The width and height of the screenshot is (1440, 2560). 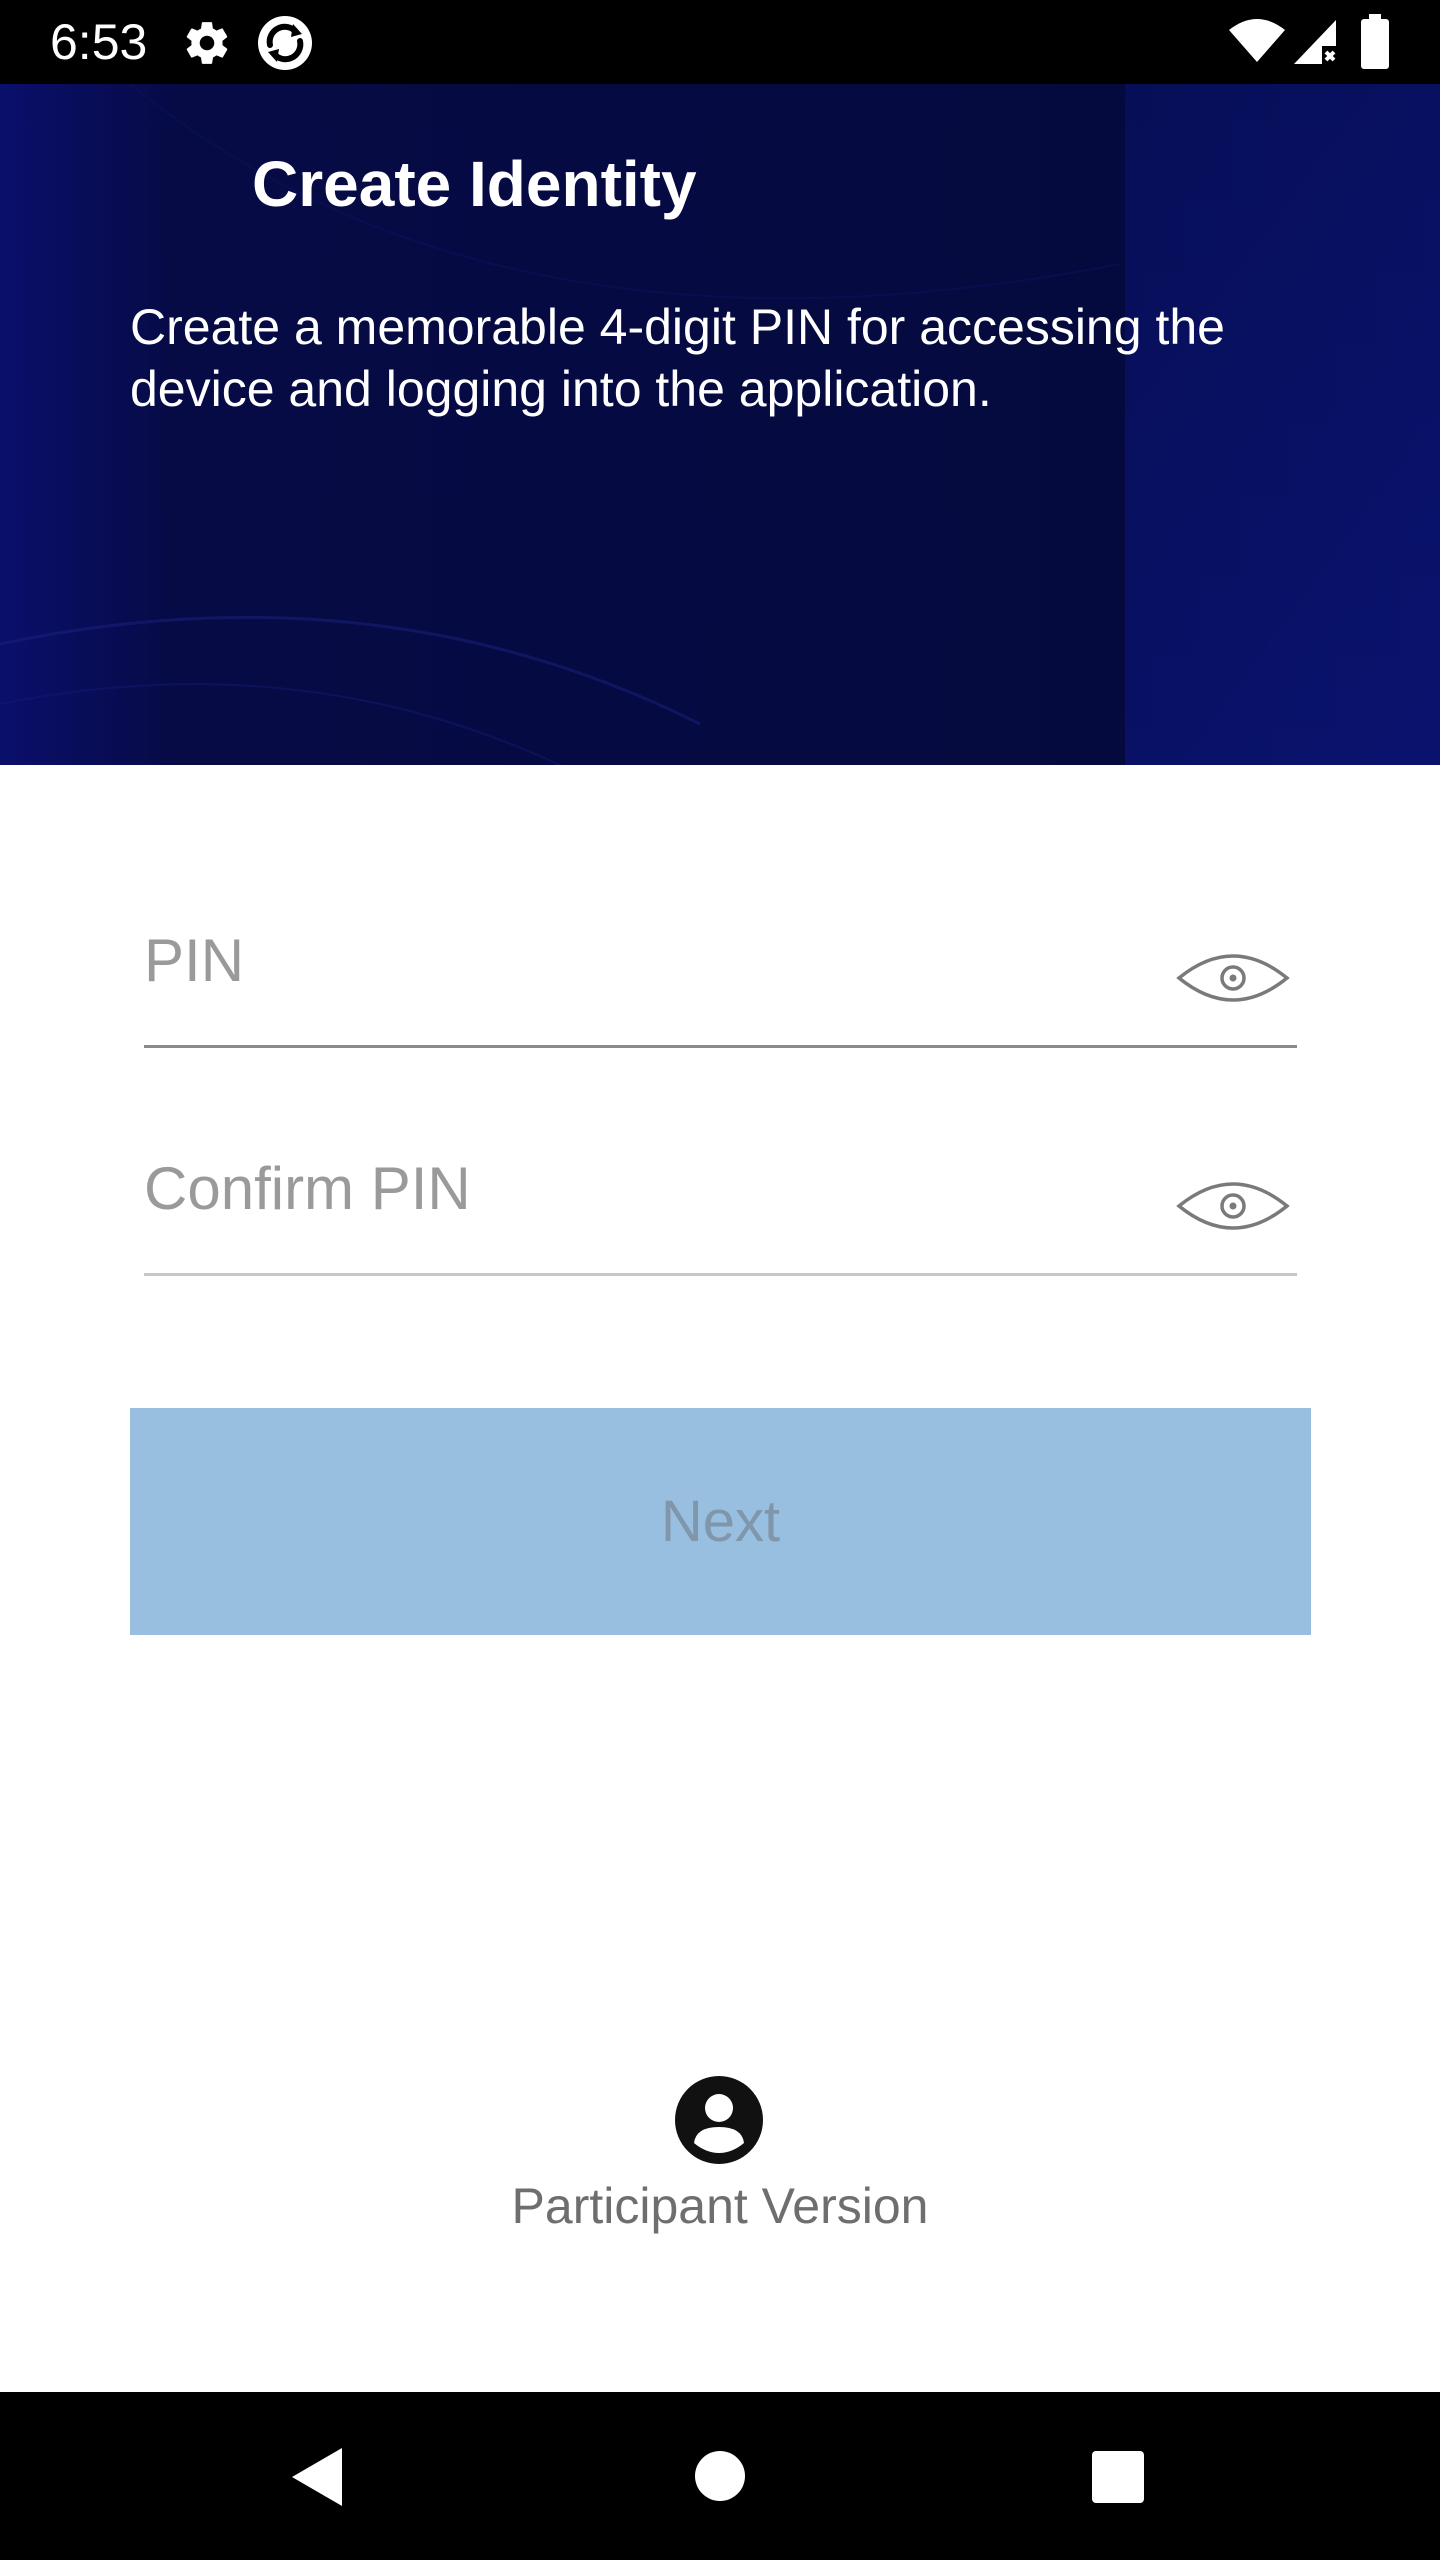 I want to click on recents-icon, so click(x=1118, y=2477).